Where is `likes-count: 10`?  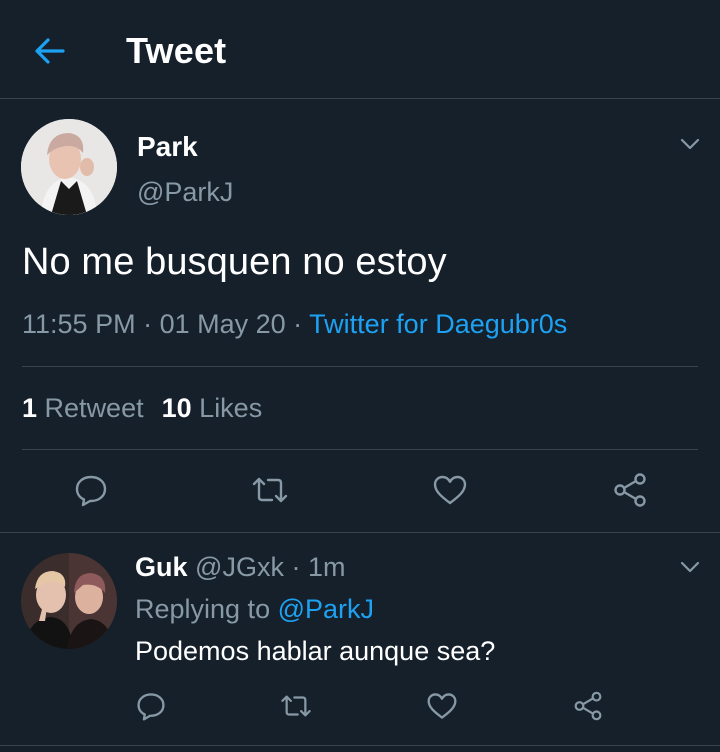
likes-count: 10 is located at coordinates (176, 408).